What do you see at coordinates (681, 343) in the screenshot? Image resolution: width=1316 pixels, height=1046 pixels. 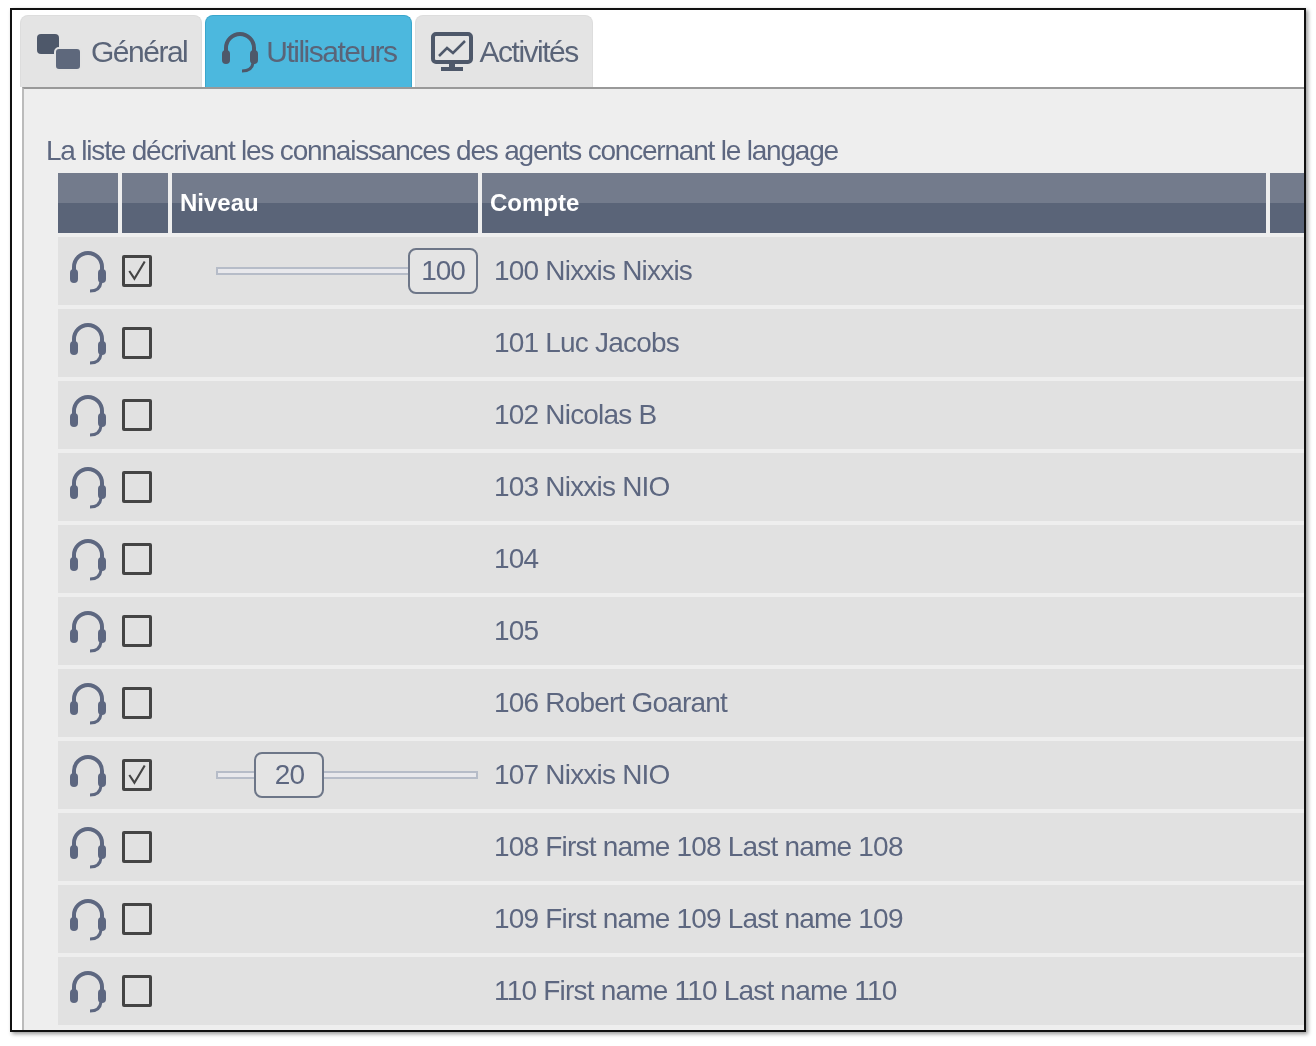 I see `table-row: 101 Luc Jacobs` at bounding box center [681, 343].